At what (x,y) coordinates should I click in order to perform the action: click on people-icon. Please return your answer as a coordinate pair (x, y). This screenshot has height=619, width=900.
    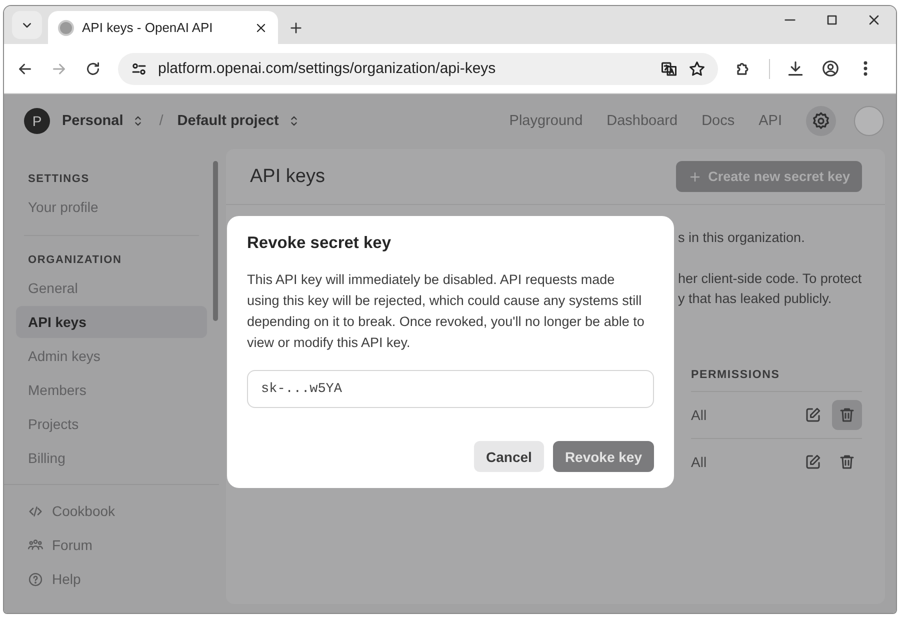
    Looking at the image, I should click on (35, 545).